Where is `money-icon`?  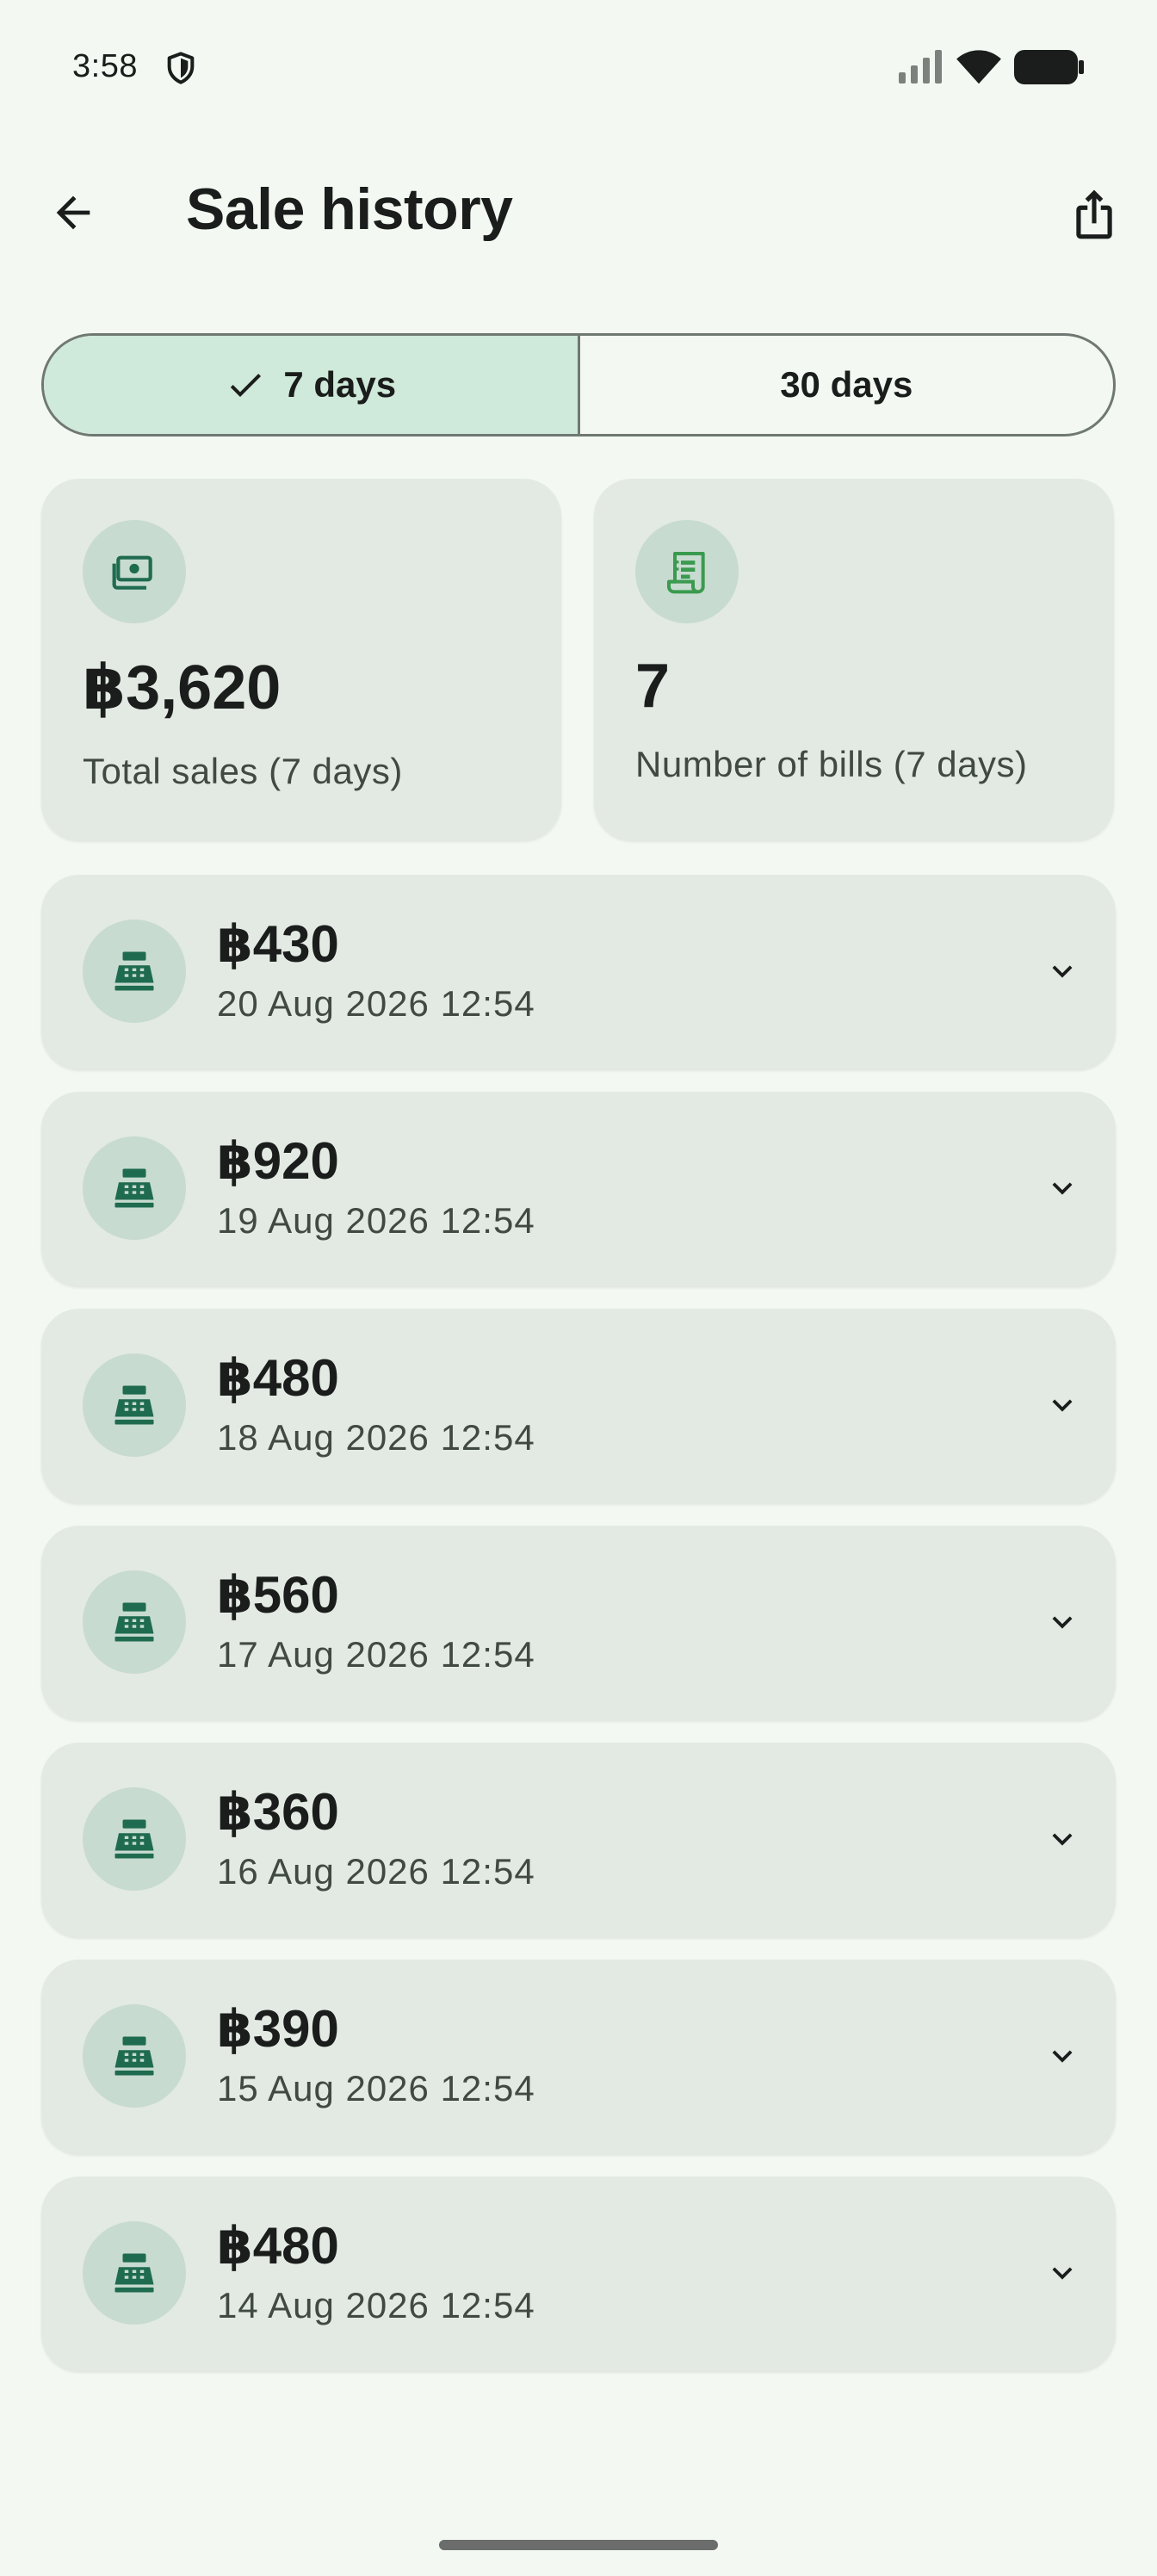 money-icon is located at coordinates (134, 571).